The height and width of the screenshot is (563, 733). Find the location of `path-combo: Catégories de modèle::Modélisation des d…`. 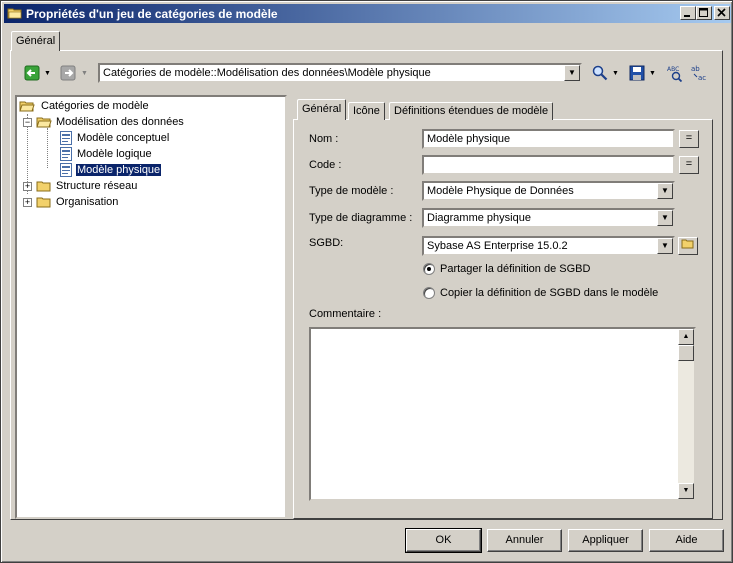

path-combo: Catégories de modèle::Modélisation des d… is located at coordinates (340, 73).